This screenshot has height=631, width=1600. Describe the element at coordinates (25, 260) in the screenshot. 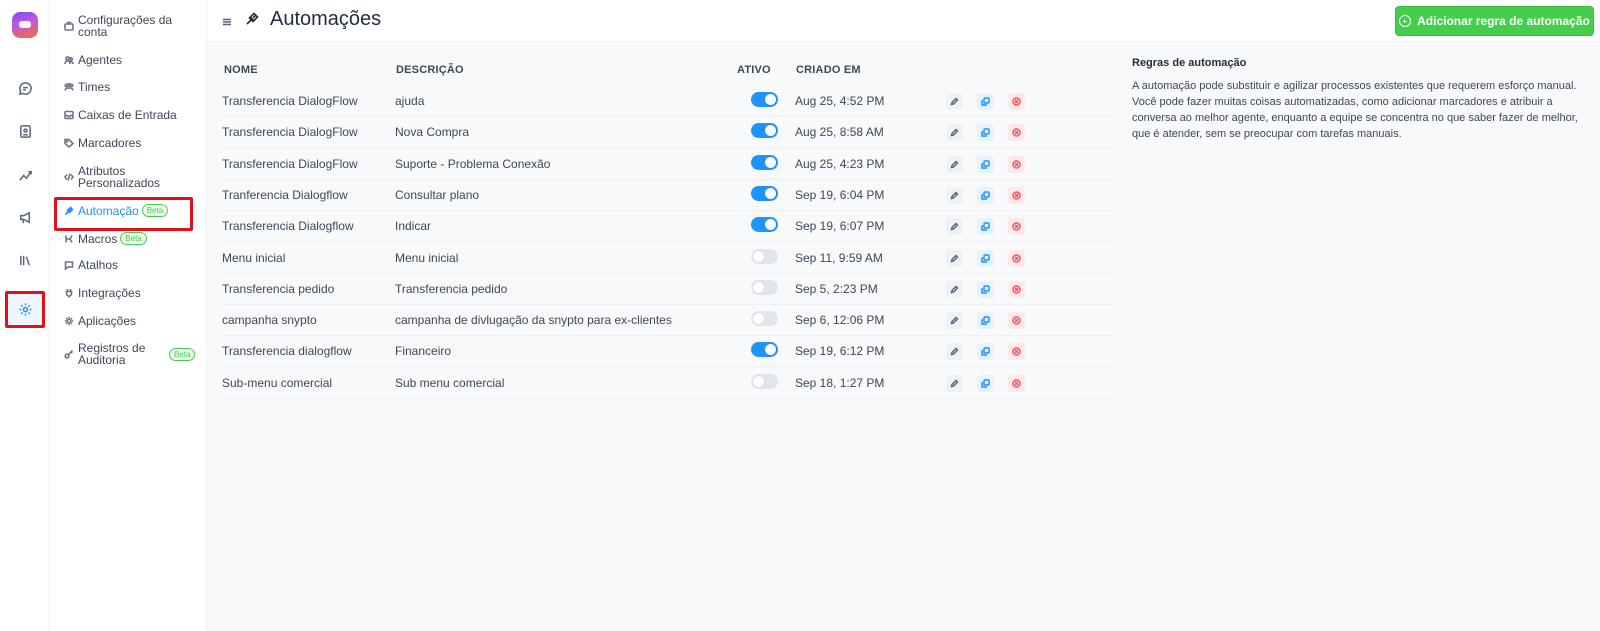

I see `library-icon` at that location.